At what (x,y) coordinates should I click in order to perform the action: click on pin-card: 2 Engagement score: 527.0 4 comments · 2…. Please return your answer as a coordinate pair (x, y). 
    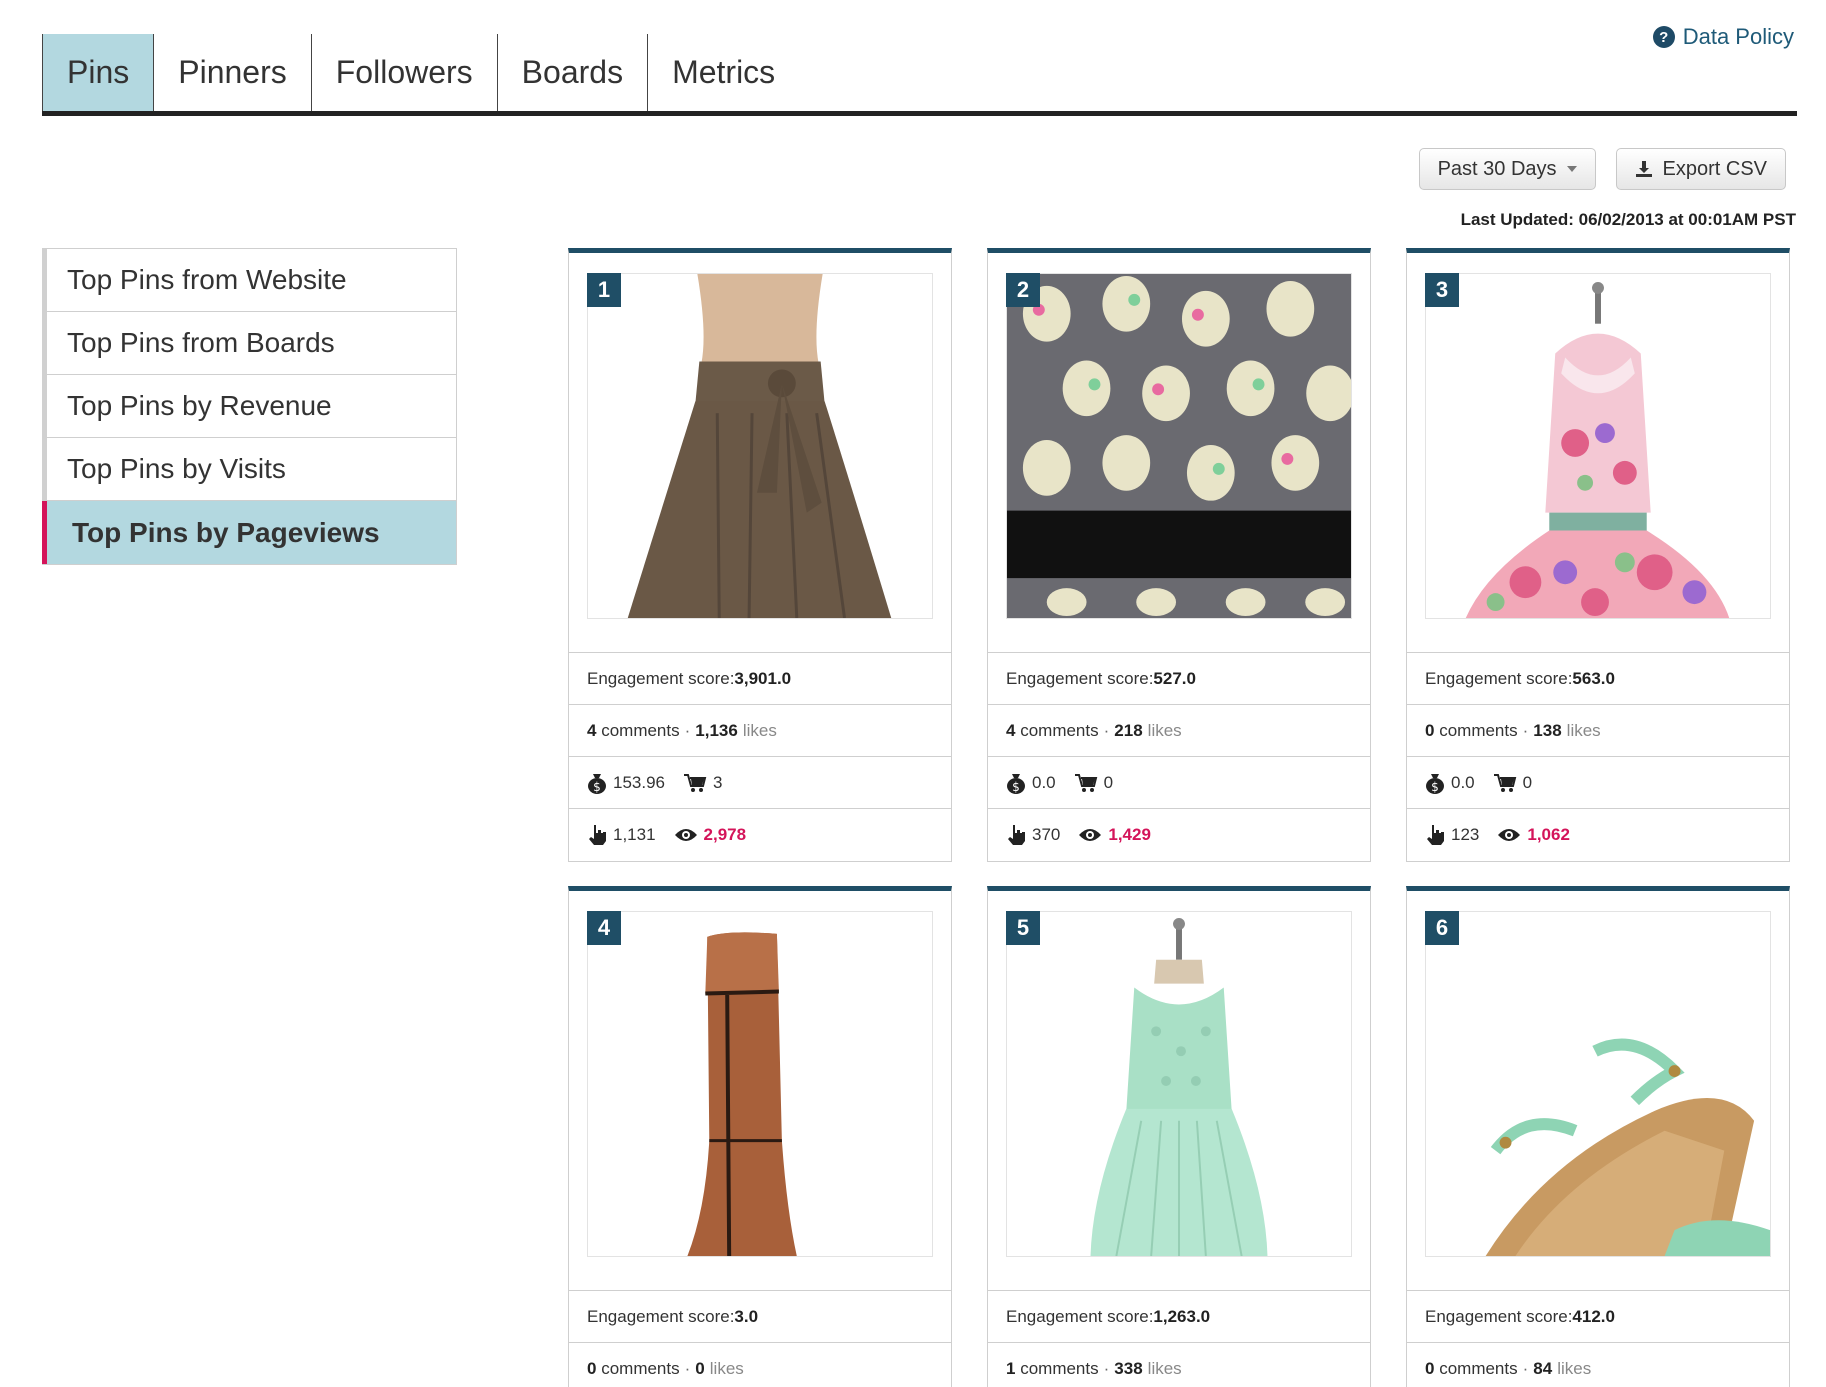
    Looking at the image, I should click on (1179, 555).